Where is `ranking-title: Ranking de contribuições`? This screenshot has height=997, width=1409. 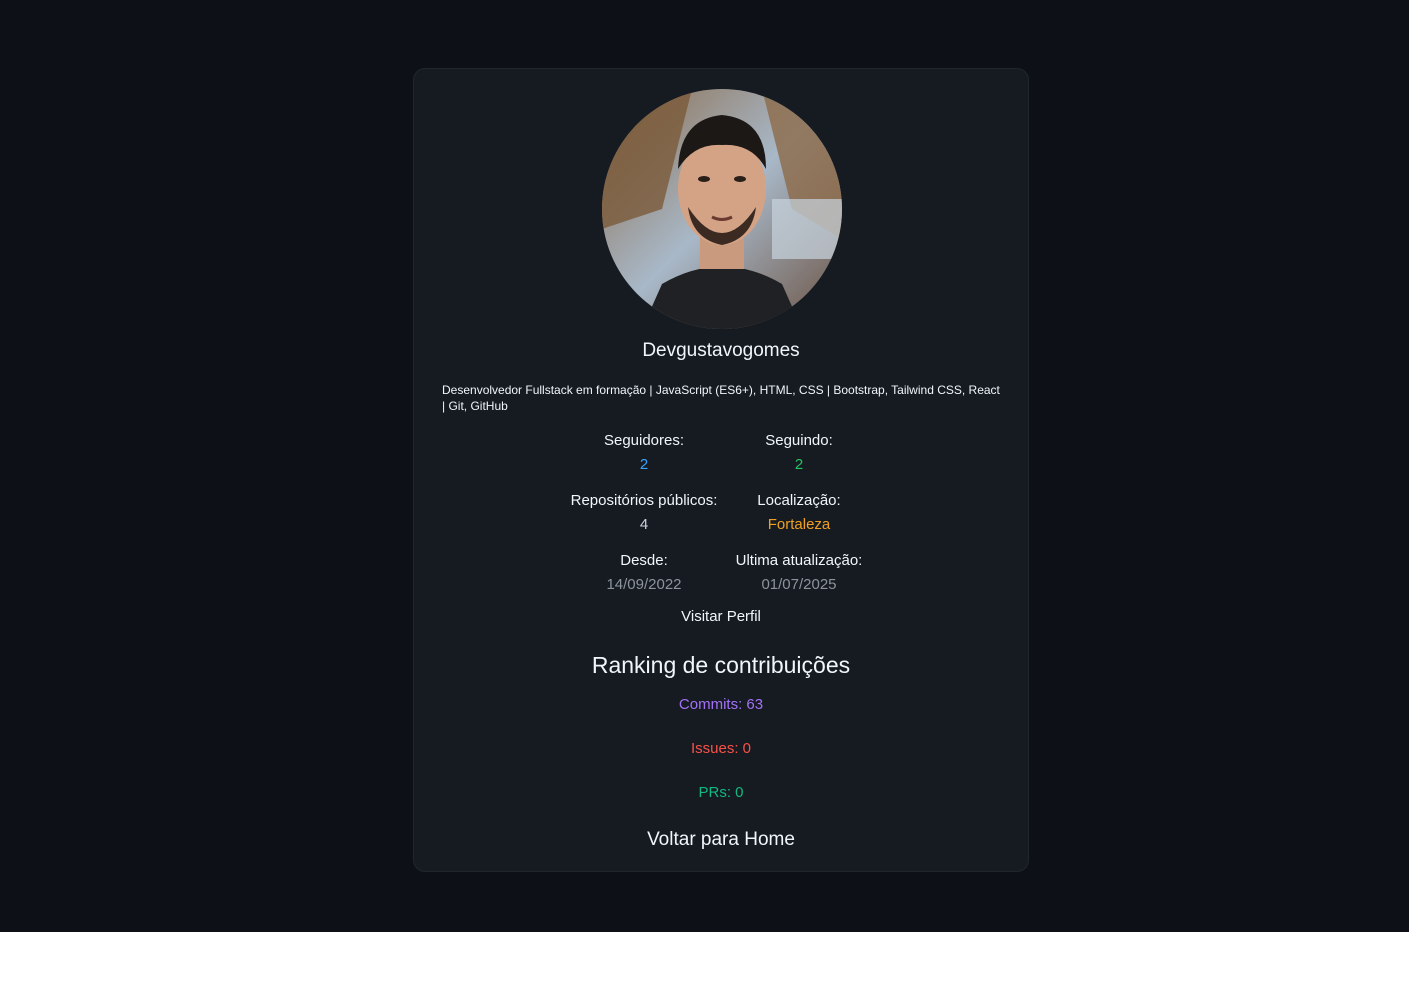 ranking-title: Ranking de contribuições is located at coordinates (721, 665).